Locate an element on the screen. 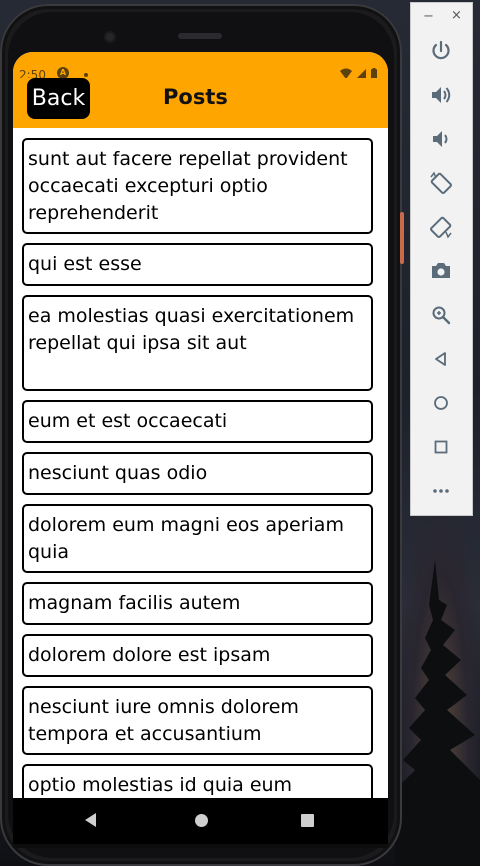 This screenshot has height=866, width=480. zoom-icon is located at coordinates (441, 315).